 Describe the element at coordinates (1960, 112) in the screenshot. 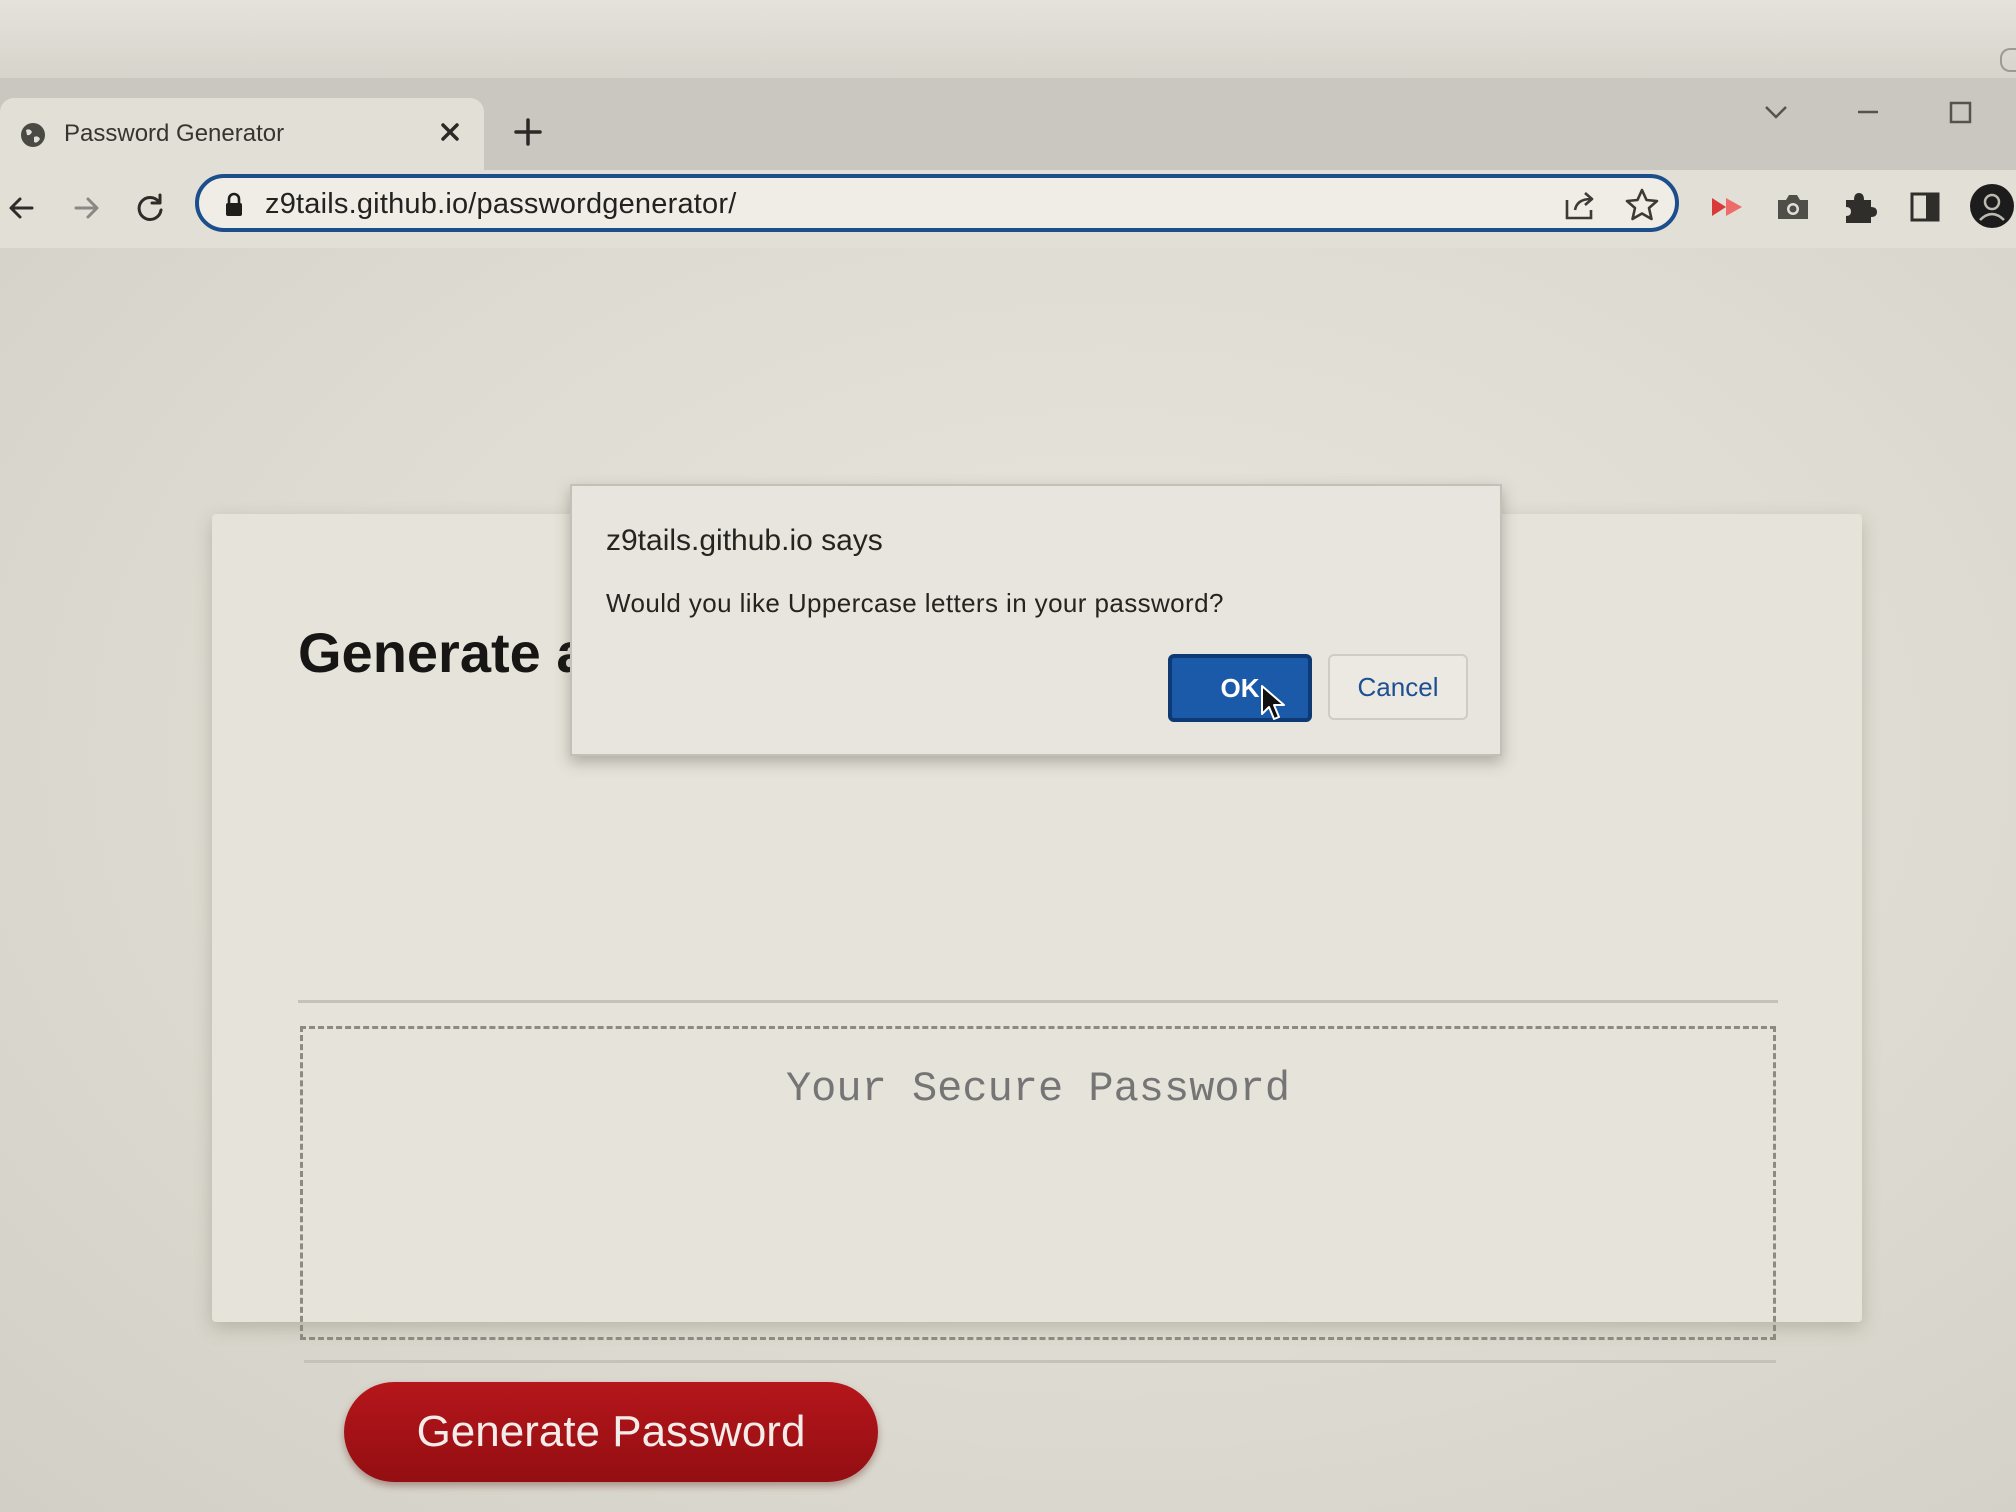

I see `maximize-icon` at that location.